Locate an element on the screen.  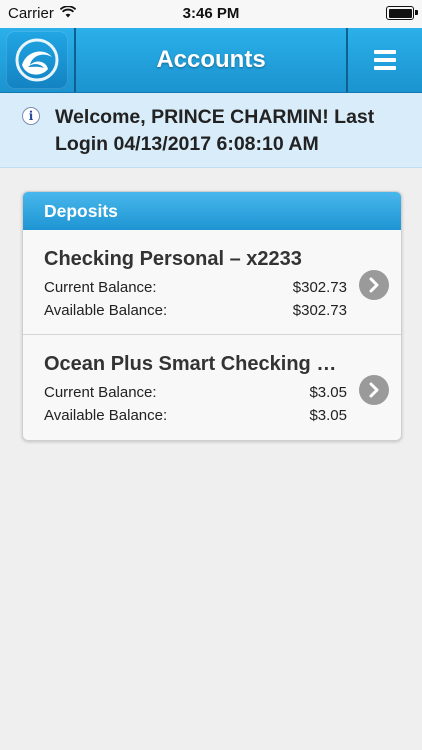
current-balance-value: $302.73 is located at coordinates (319, 287).